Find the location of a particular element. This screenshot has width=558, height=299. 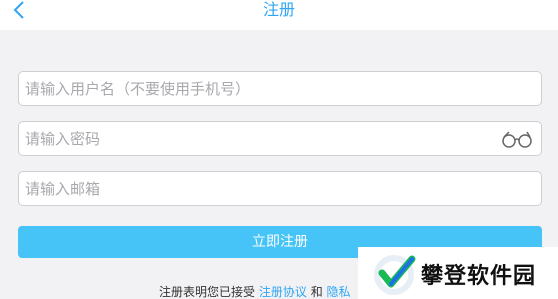

glasses-icon is located at coordinates (517, 139).